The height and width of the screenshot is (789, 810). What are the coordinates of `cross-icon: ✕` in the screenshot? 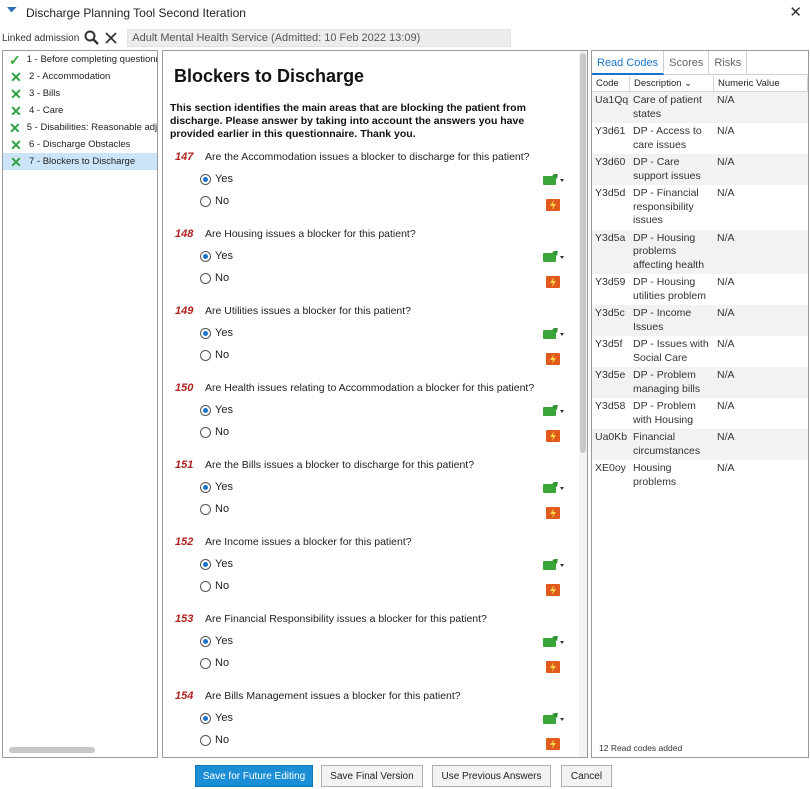 It's located at (16, 144).